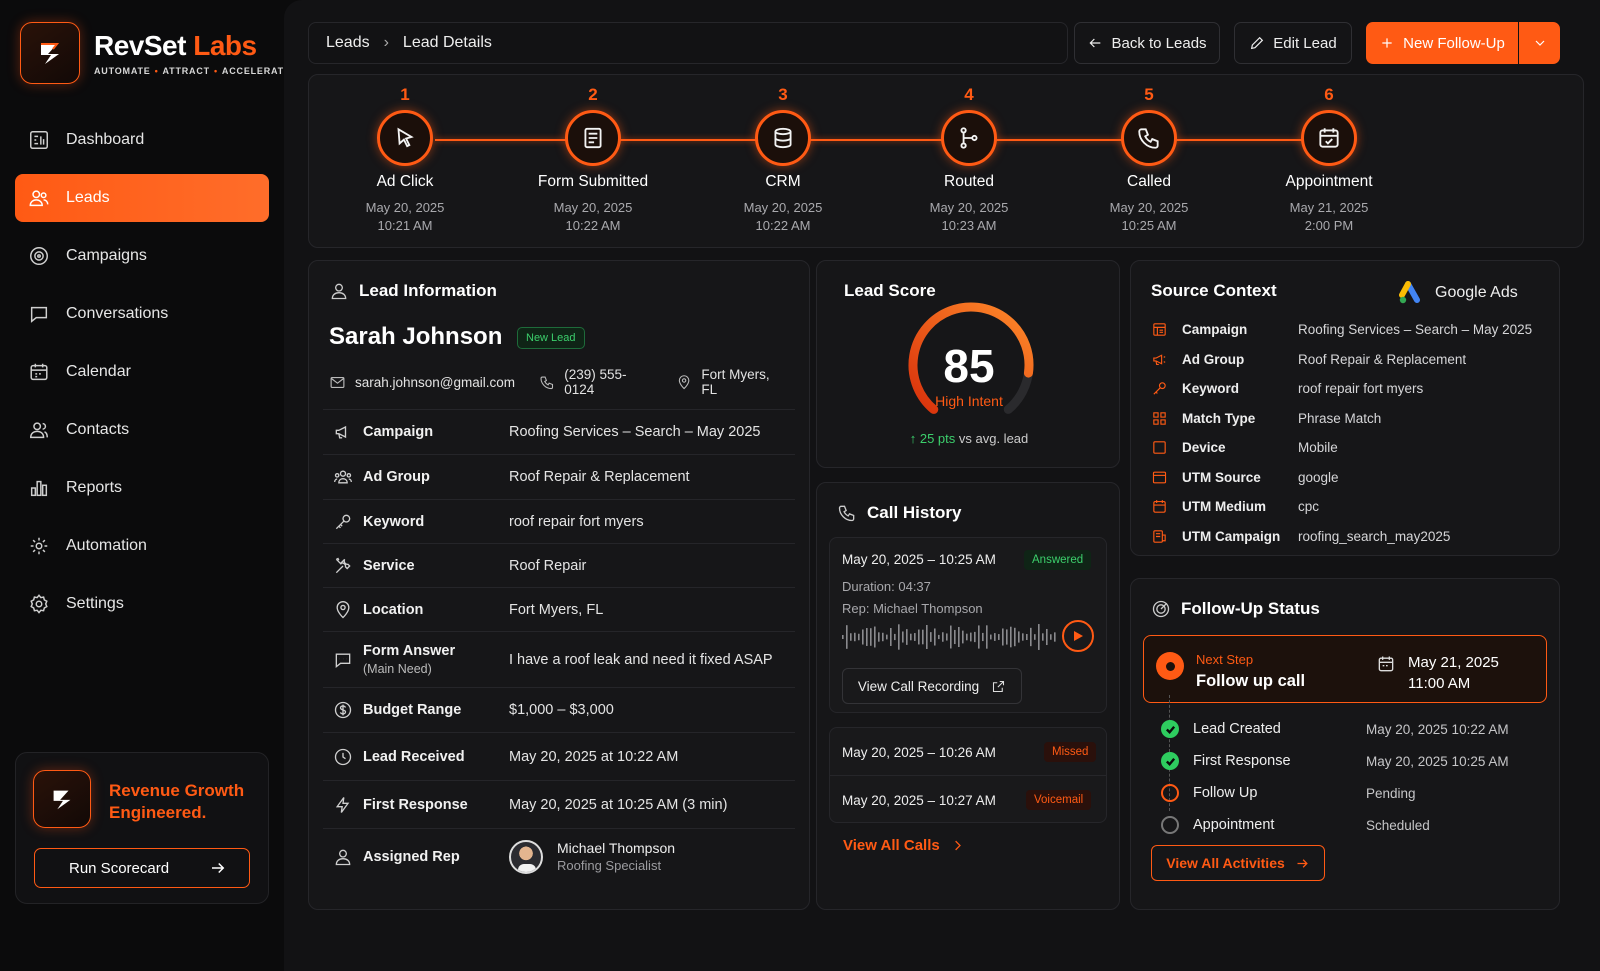  I want to click on activity-item: First Response May 20, 2025 10:25 AM, so click(1356, 761).